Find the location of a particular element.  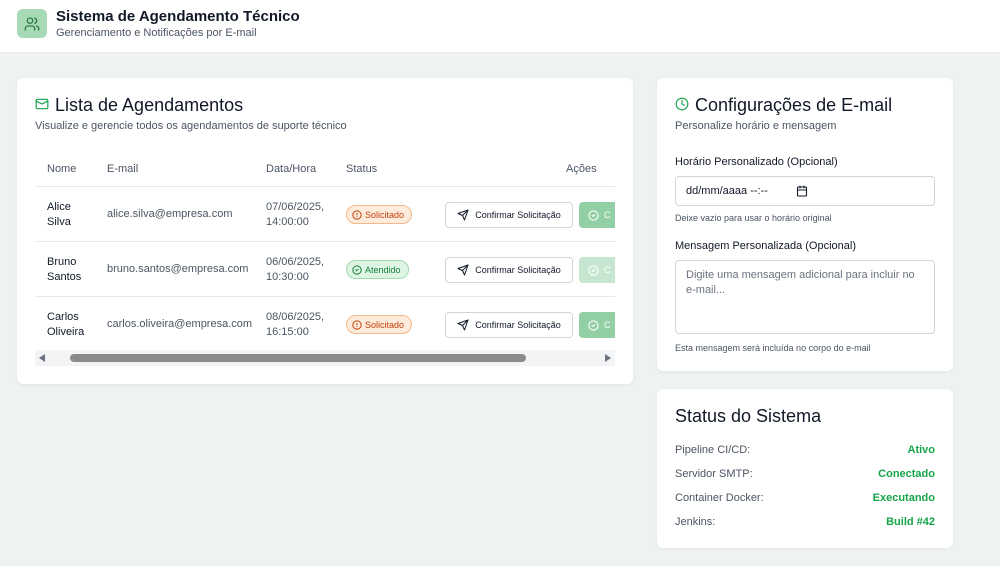

status-label: Pipeline CI/CD: is located at coordinates (713, 450).